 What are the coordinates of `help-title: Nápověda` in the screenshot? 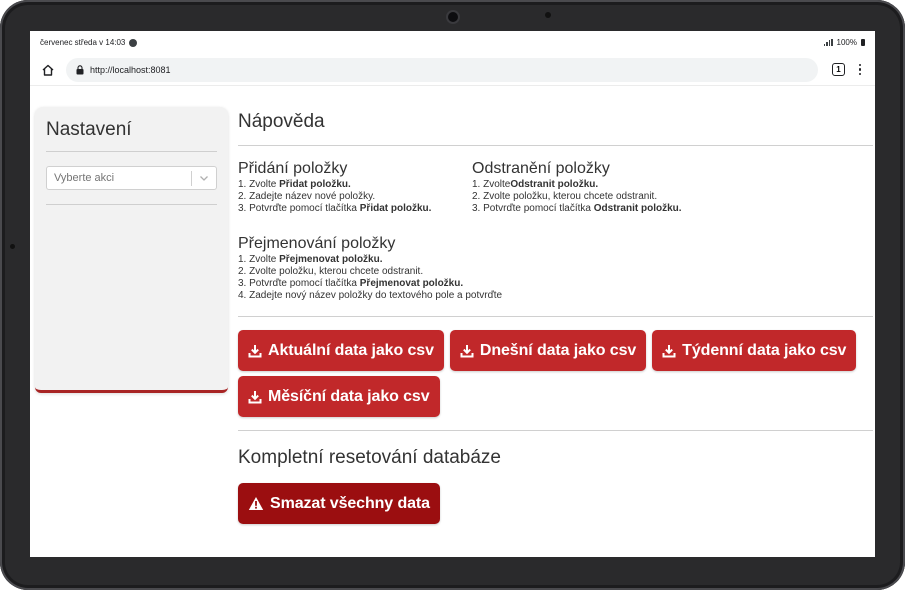 It's located at (555, 128).